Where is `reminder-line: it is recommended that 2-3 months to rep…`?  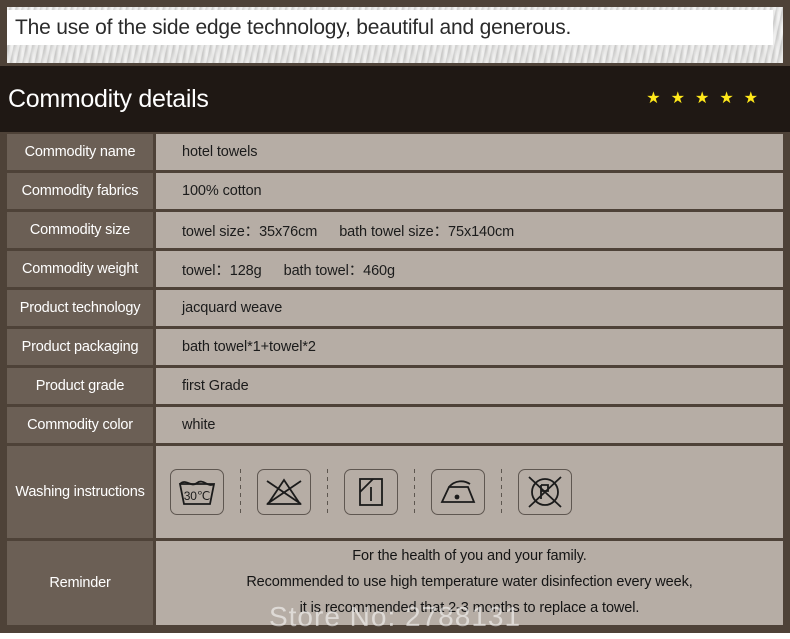
reminder-line: it is recommended that 2-3 months to rep… is located at coordinates (469, 607).